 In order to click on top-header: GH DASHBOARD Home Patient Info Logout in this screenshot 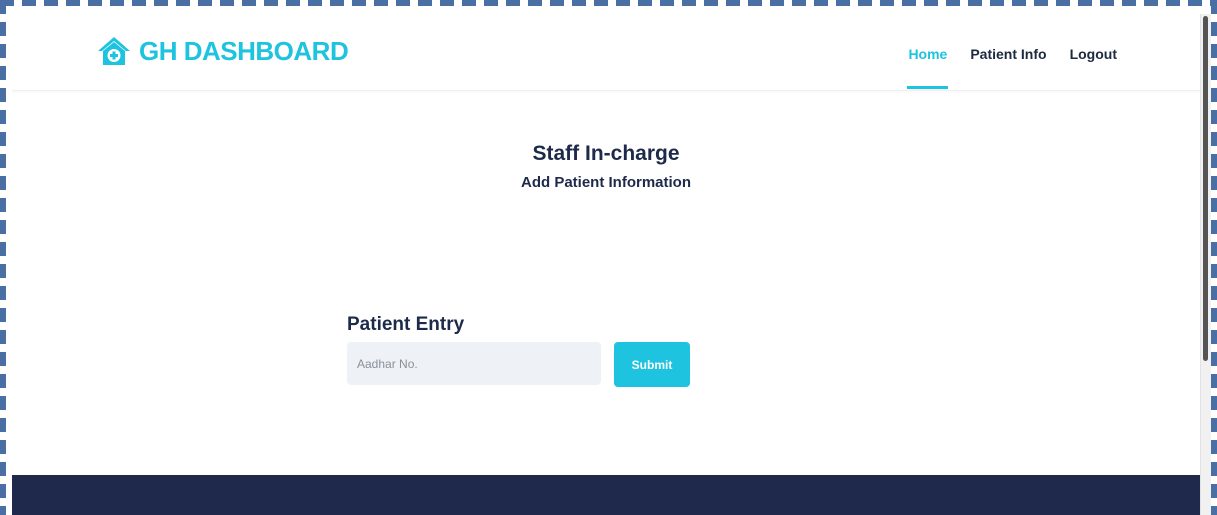, I will do `click(606, 52)`.